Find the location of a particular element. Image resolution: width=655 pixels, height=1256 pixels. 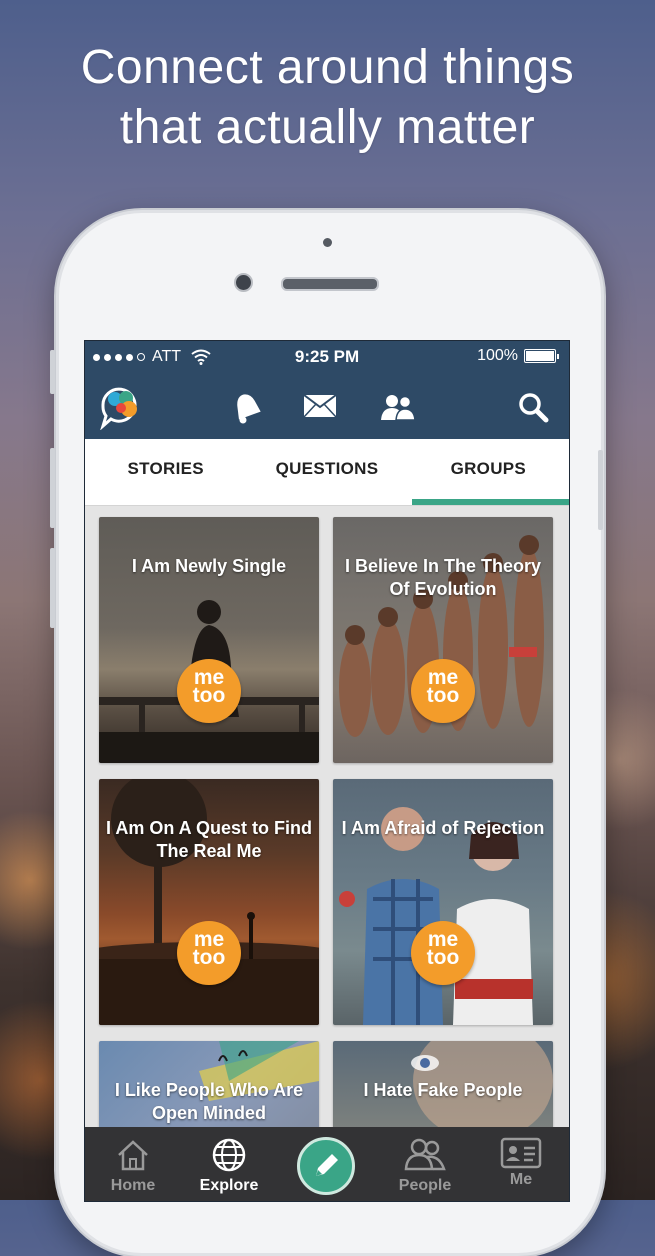

earpiece-speaker is located at coordinates (330, 284).